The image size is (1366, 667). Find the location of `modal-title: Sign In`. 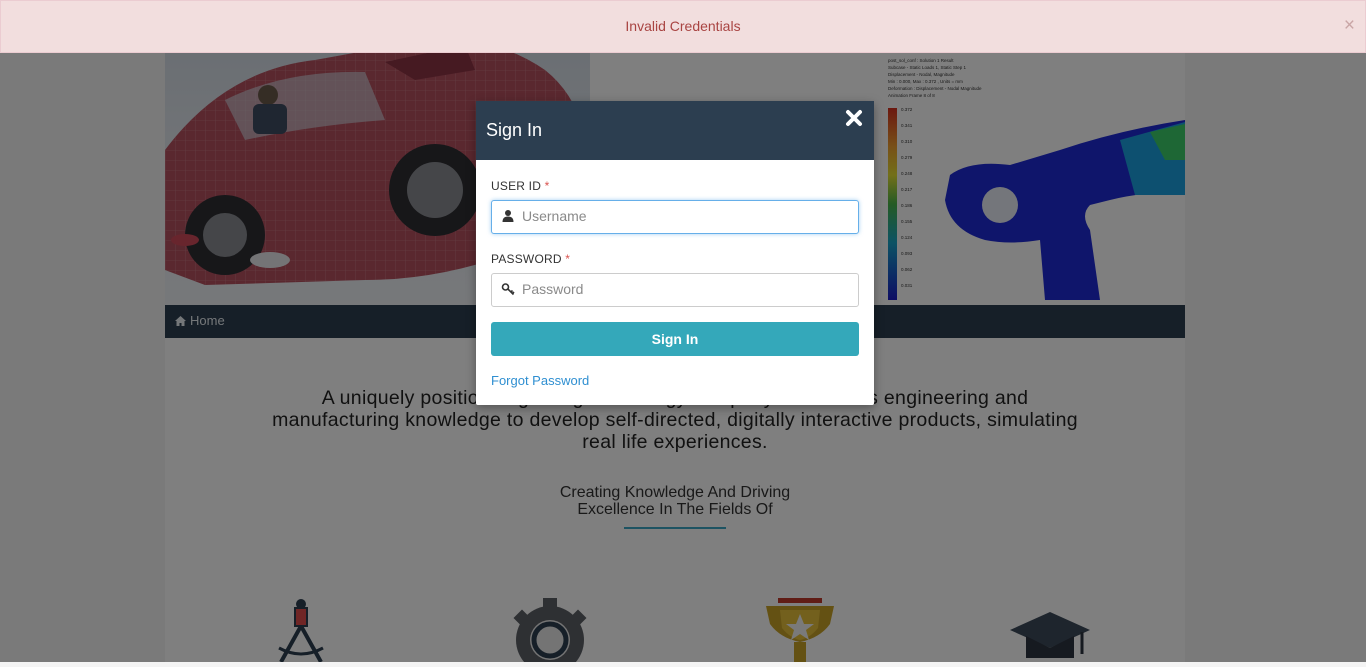

modal-title: Sign In is located at coordinates (514, 130).